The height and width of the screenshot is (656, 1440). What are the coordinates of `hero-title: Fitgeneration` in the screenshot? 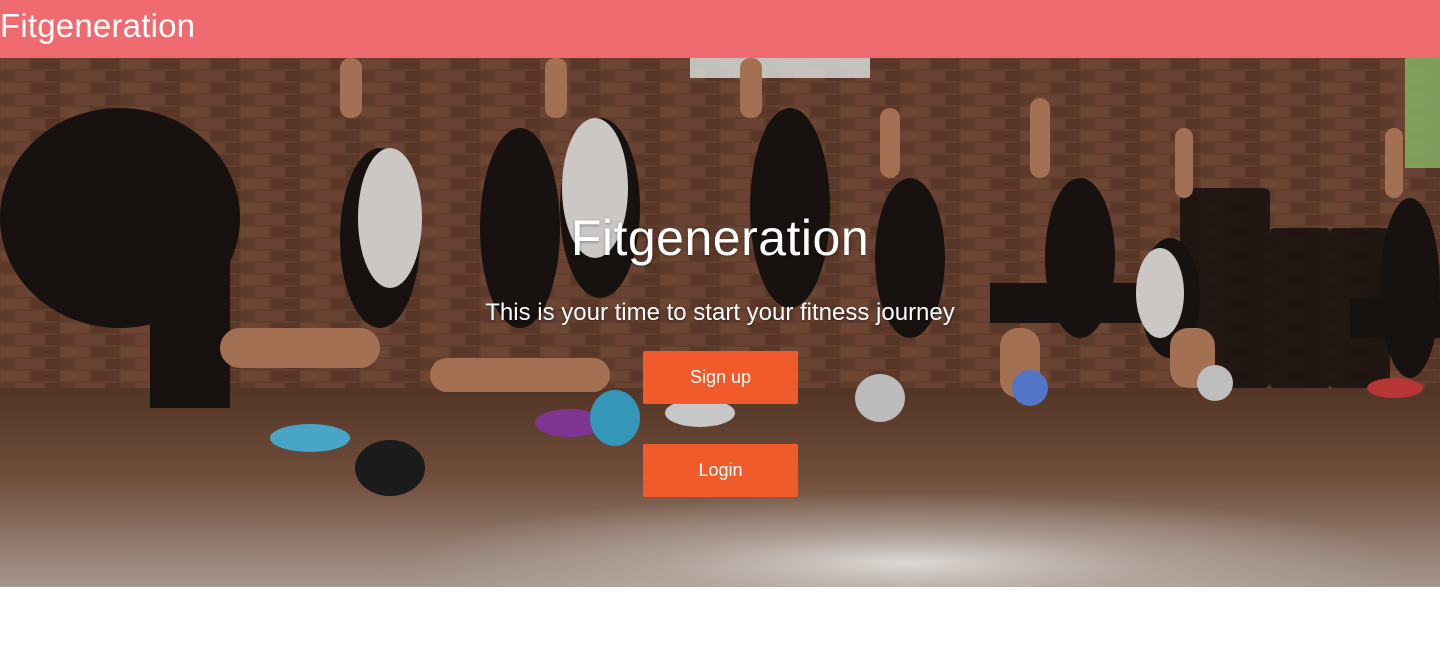 It's located at (720, 238).